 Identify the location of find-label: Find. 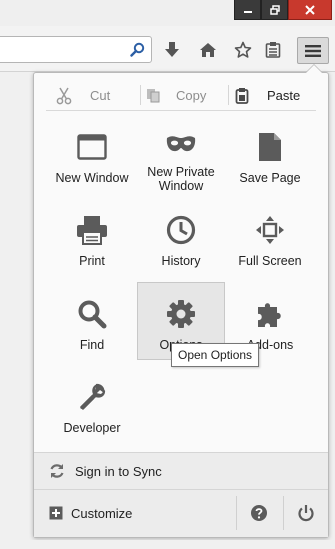
(92, 345).